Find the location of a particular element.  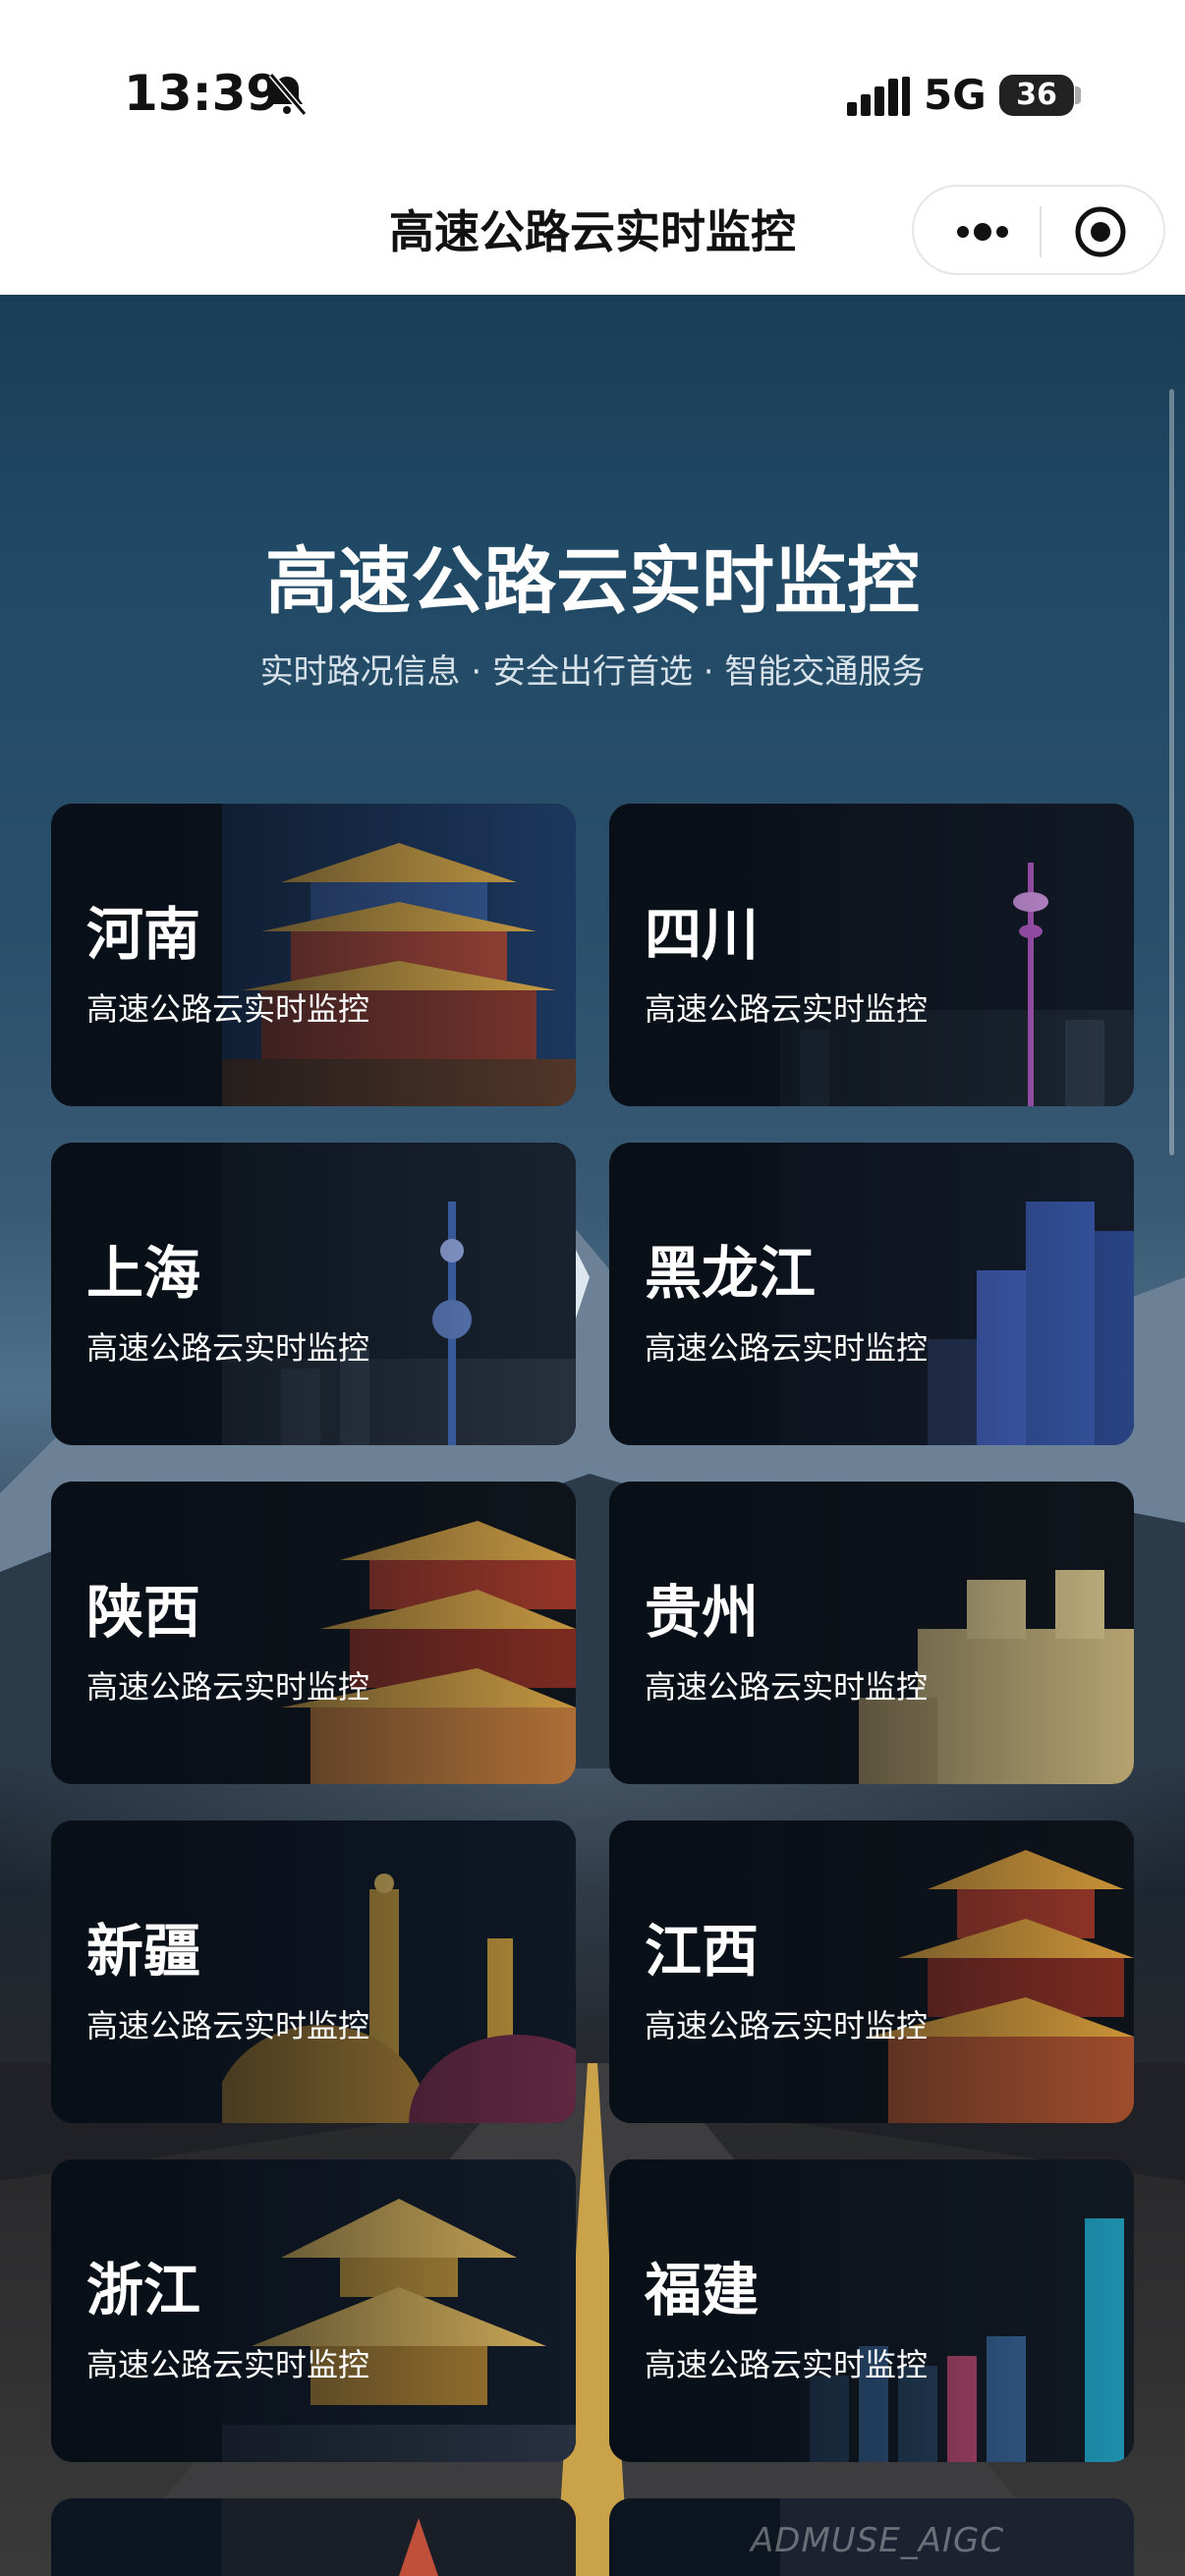

capsule-divider is located at coordinates (1041, 231).